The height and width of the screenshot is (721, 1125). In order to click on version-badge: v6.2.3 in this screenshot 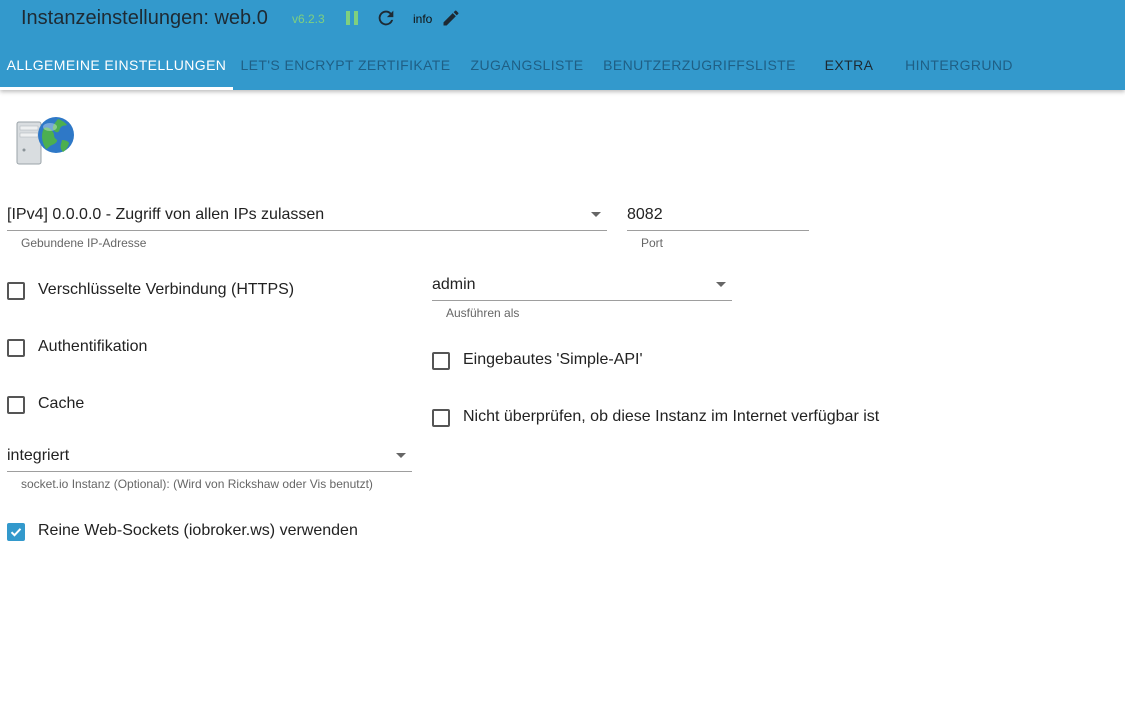, I will do `click(308, 19)`.